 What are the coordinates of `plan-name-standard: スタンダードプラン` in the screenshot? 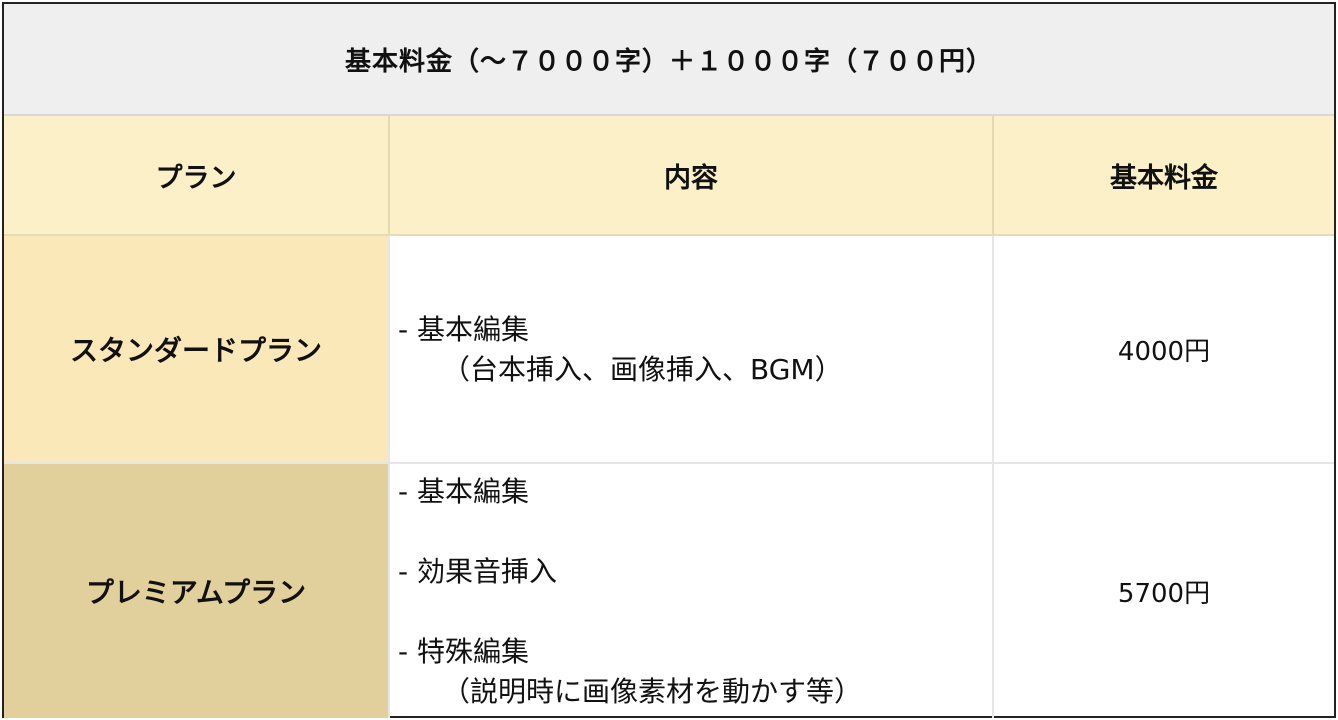 It's located at (196, 349).